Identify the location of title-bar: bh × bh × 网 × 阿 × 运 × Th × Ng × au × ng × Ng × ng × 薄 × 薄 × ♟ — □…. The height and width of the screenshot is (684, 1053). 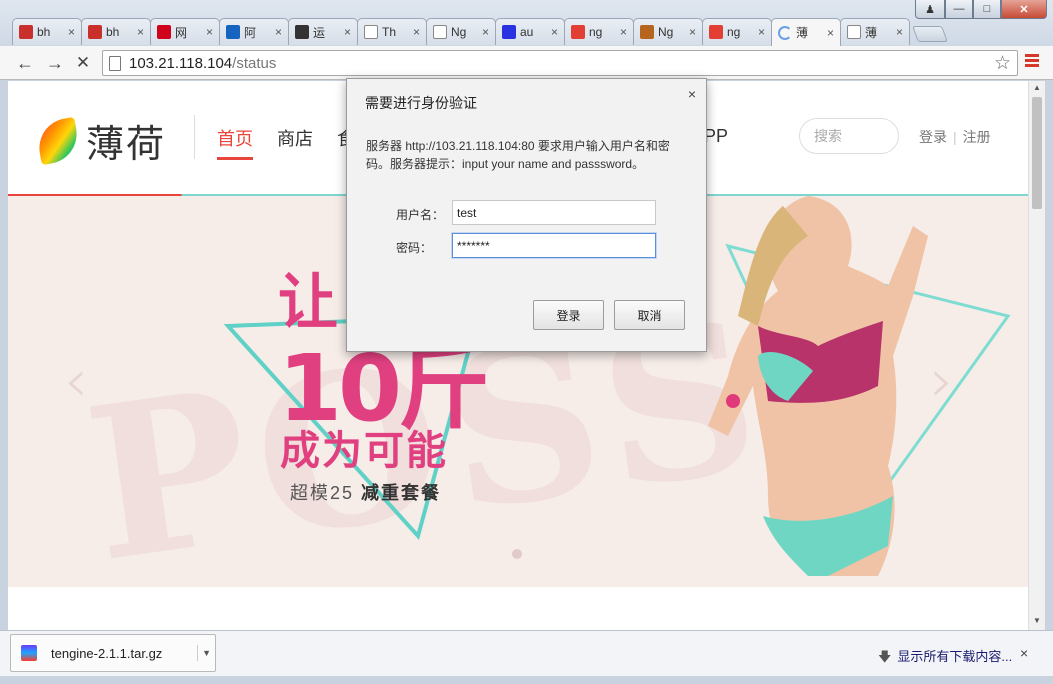
(526, 23).